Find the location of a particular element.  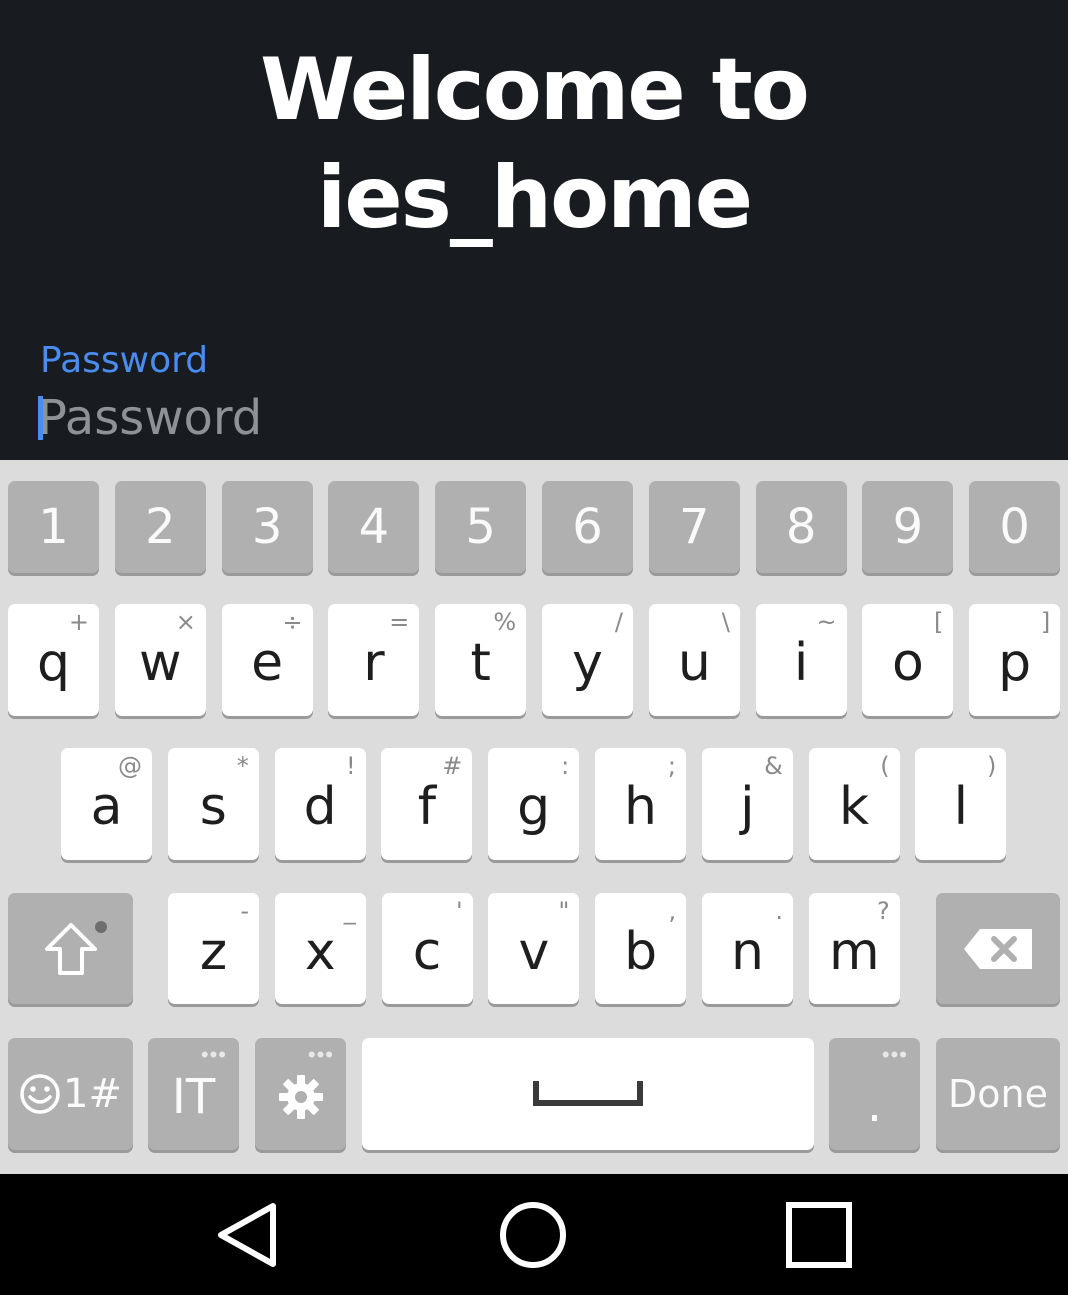

key-label: 8 is located at coordinates (801, 527).